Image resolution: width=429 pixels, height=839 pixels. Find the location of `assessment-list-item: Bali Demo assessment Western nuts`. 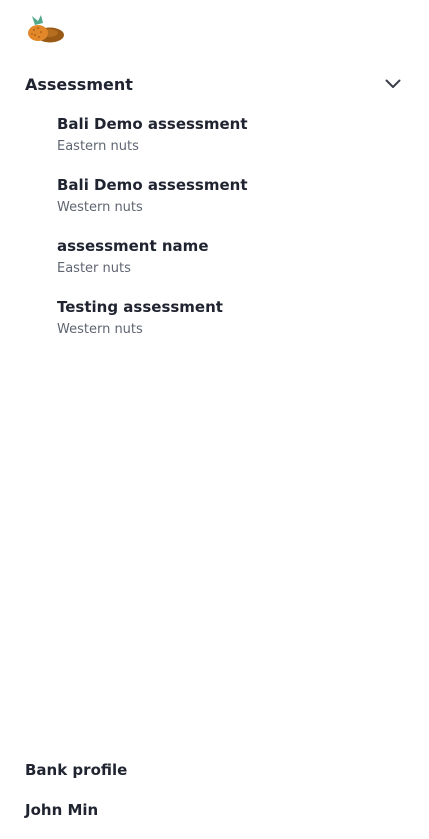

assessment-list-item: Bali Demo assessment Western nuts is located at coordinates (227, 205).